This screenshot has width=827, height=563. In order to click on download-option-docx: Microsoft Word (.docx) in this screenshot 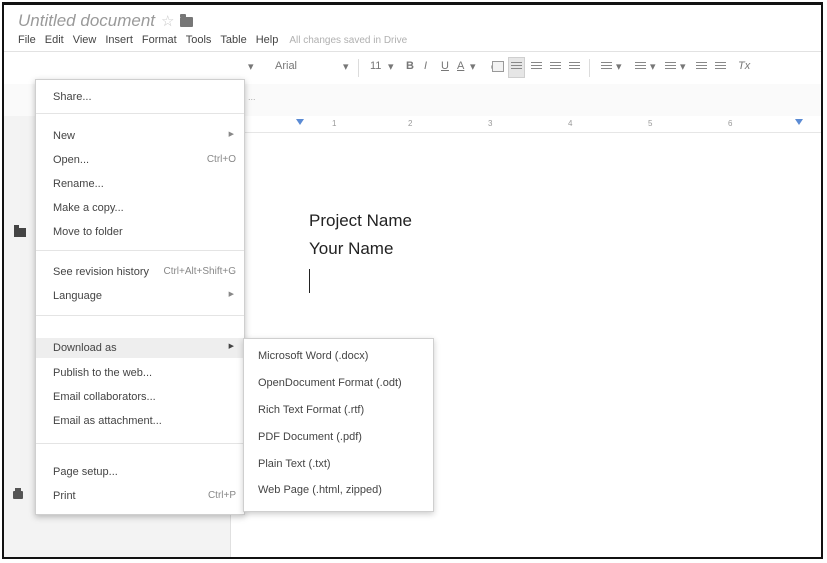, I will do `click(313, 356)`.